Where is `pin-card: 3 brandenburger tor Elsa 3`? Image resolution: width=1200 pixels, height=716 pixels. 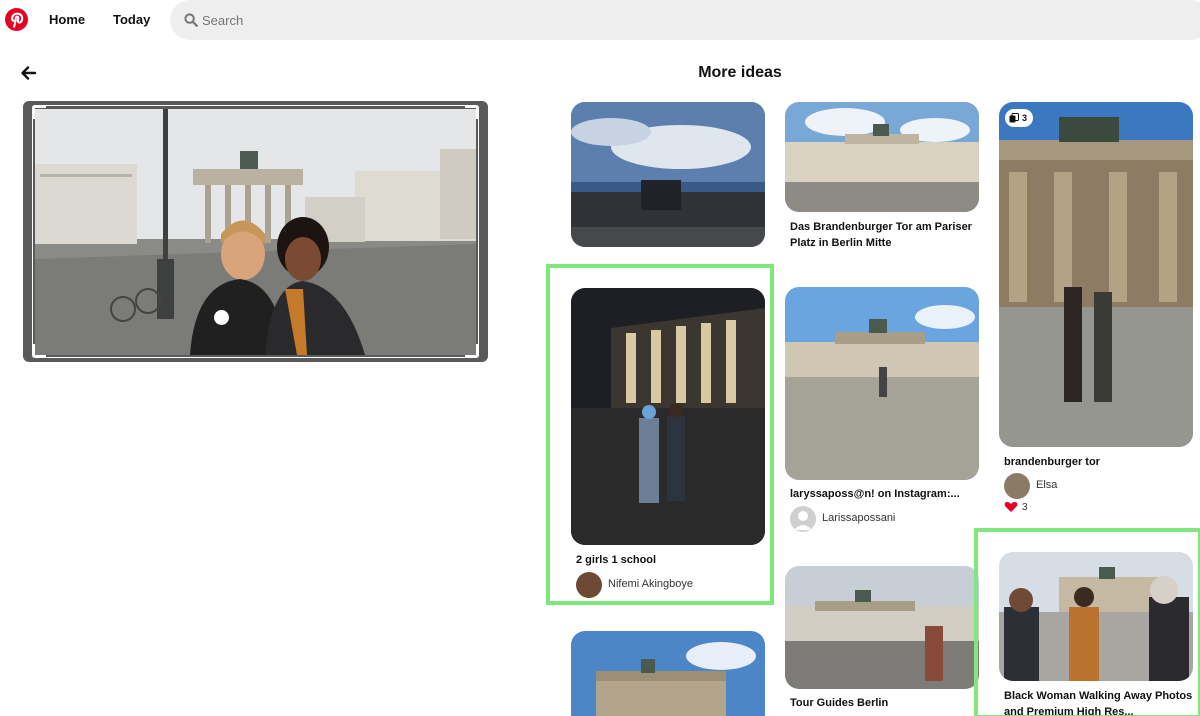
pin-card: 3 brandenburger tor Elsa 3 is located at coordinates (1096, 309).